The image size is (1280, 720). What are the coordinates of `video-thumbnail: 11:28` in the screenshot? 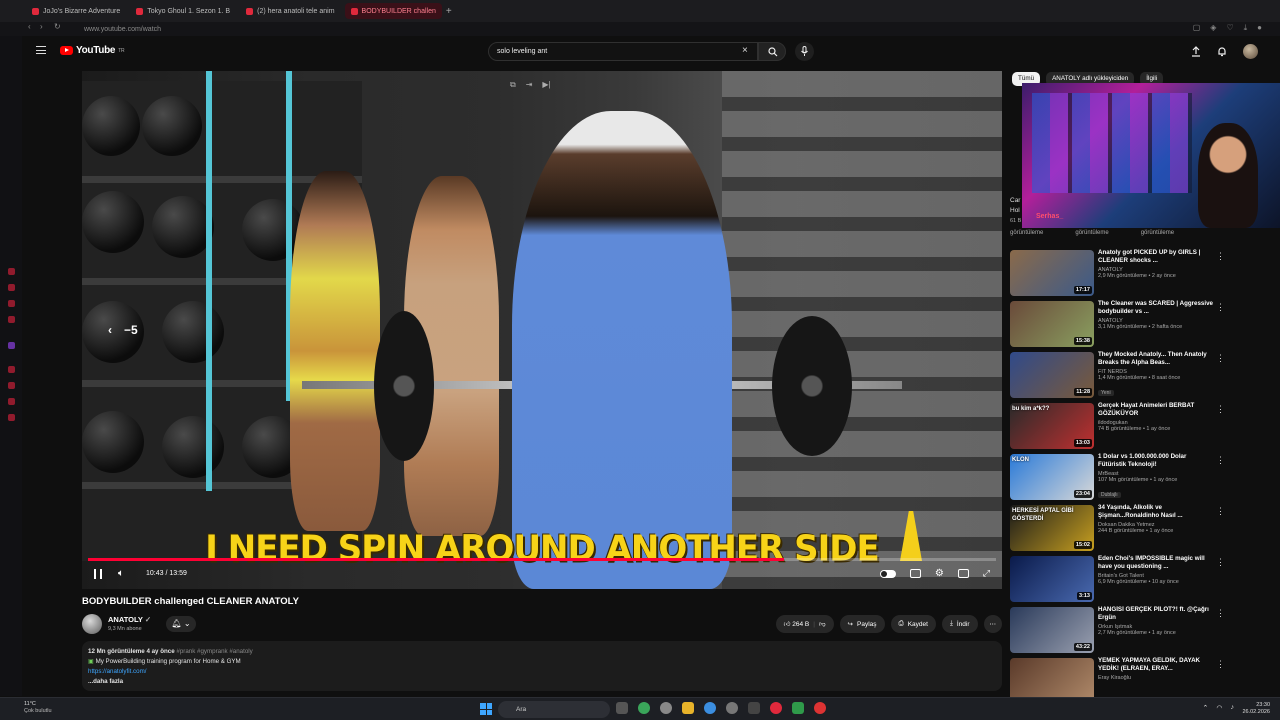 It's located at (1052, 375).